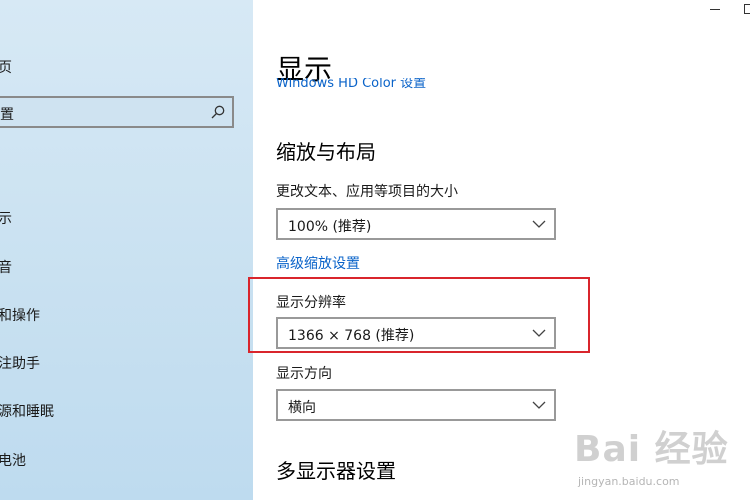  I want to click on sidebar-item-focus-assist: 注助手, so click(20, 363).